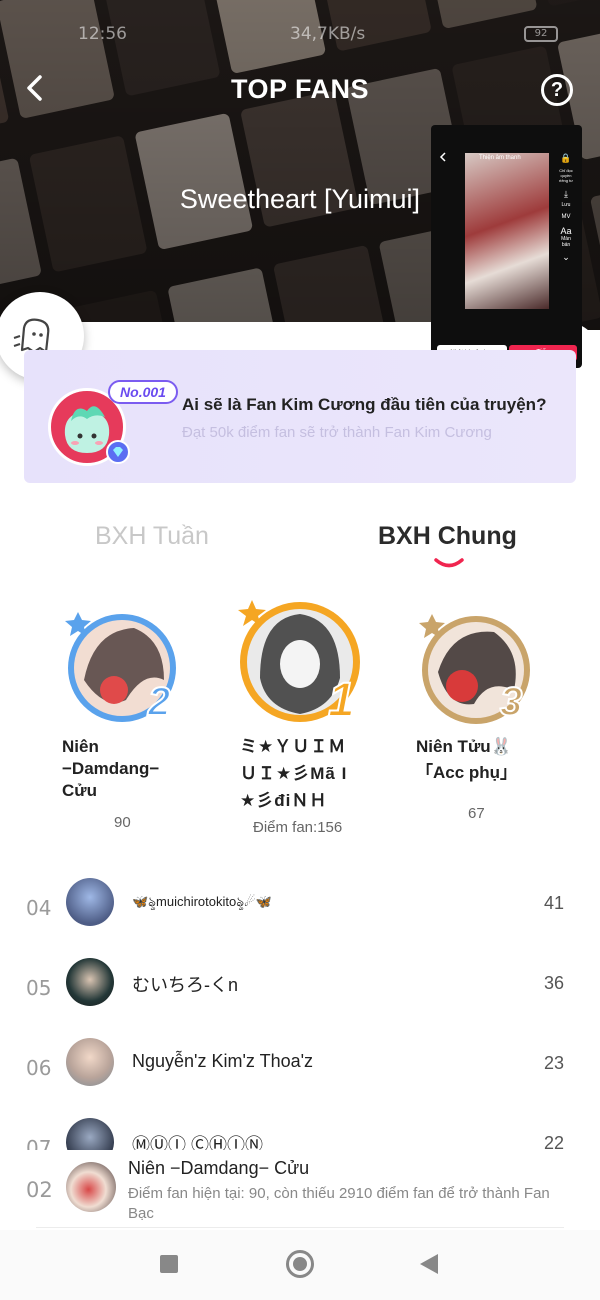 Image resolution: width=600 pixels, height=1300 pixels. What do you see at coordinates (39, 908) in the screenshot?
I see `ranking-number: 04` at bounding box center [39, 908].